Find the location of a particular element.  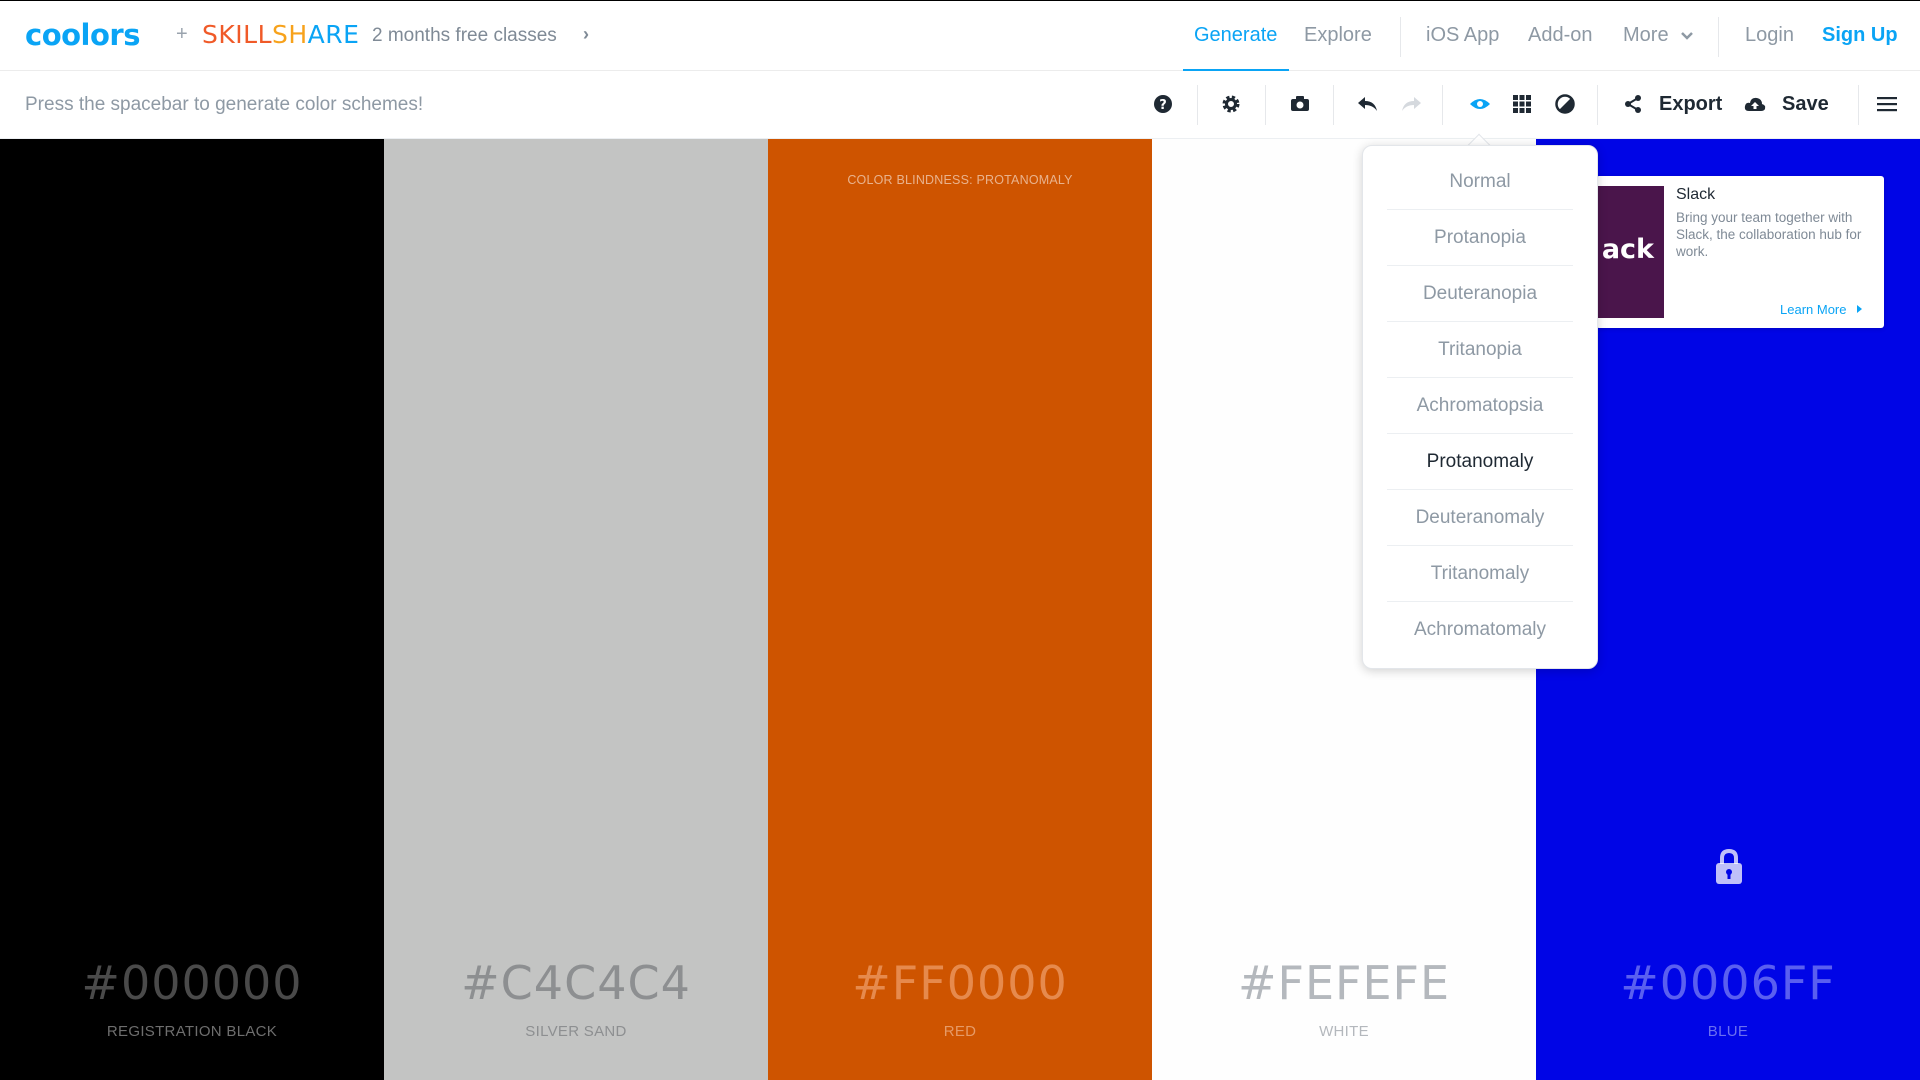

redo-icon is located at coordinates (1411, 104).